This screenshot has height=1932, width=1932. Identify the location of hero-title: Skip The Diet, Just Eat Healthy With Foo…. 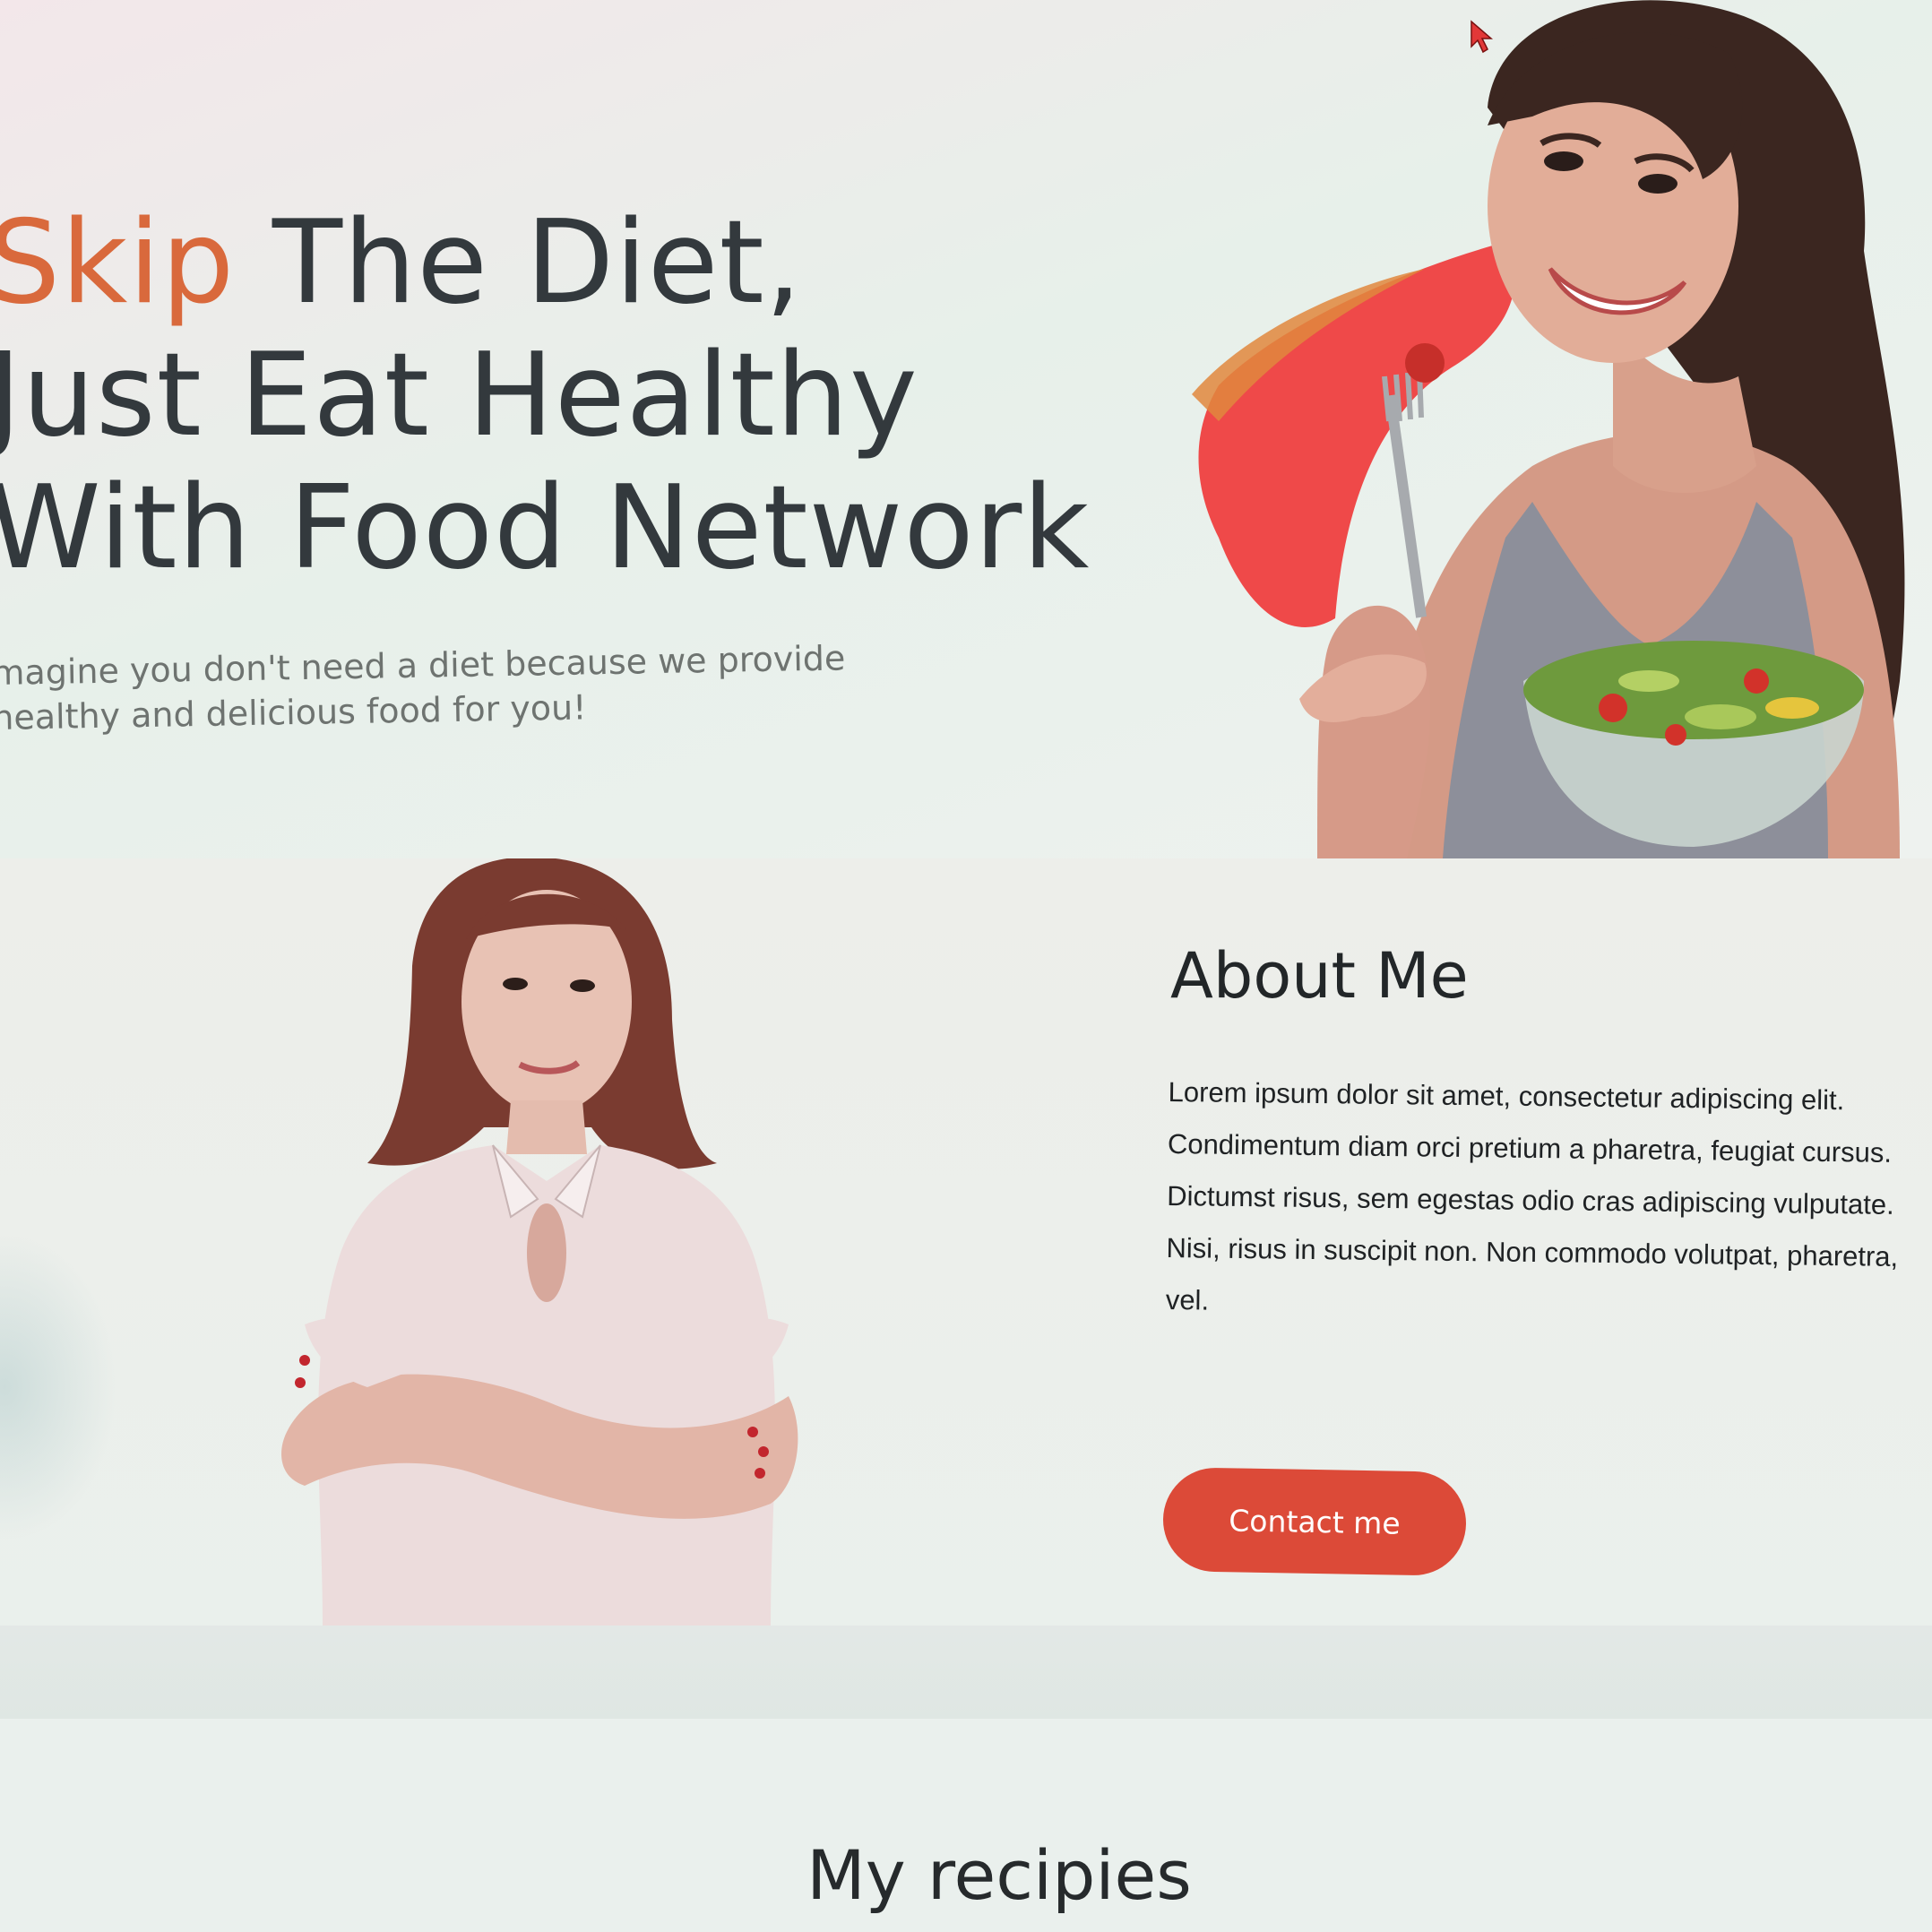
(545, 396).